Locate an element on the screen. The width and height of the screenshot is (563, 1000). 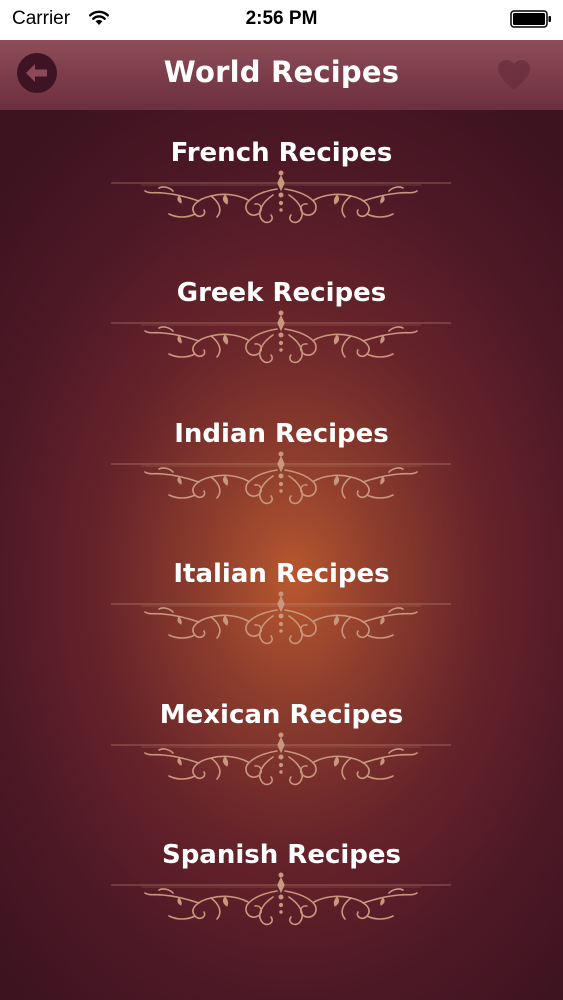
recipe-item-indian: Indian Recipes is located at coordinates (281, 457).